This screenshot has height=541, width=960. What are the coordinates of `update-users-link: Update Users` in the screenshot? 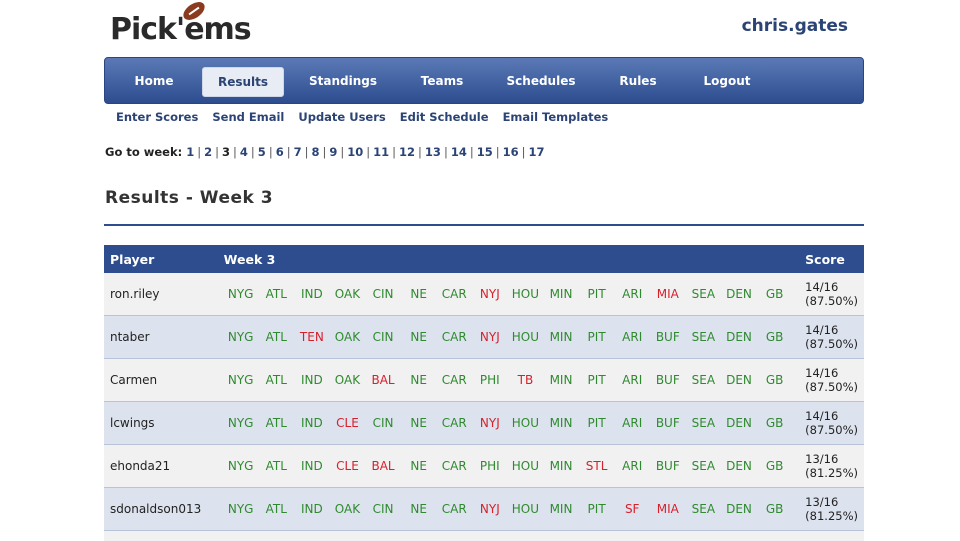 It's located at (341, 117).